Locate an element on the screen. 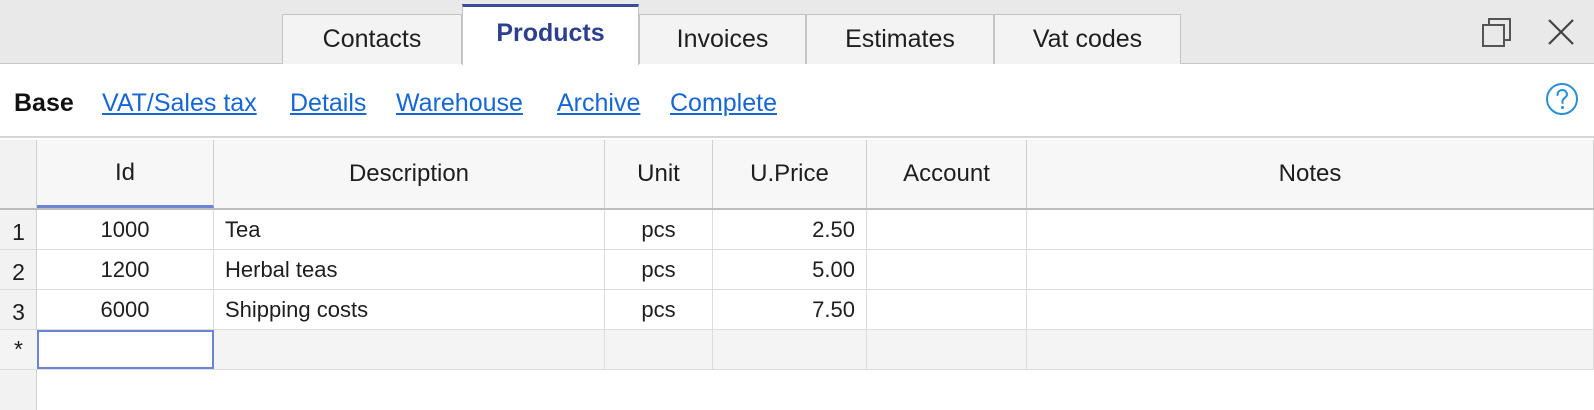  tab-vat-codes: Vat codes is located at coordinates (1087, 39).